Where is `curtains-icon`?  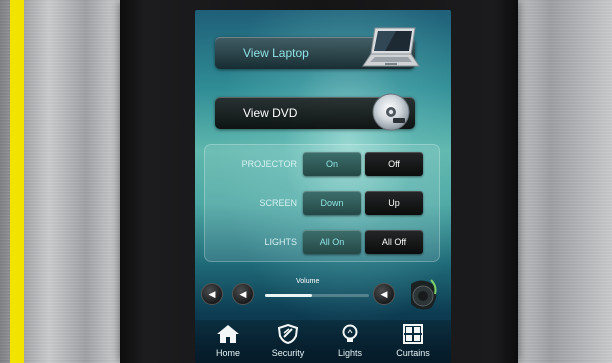
curtains-icon is located at coordinates (413, 334).